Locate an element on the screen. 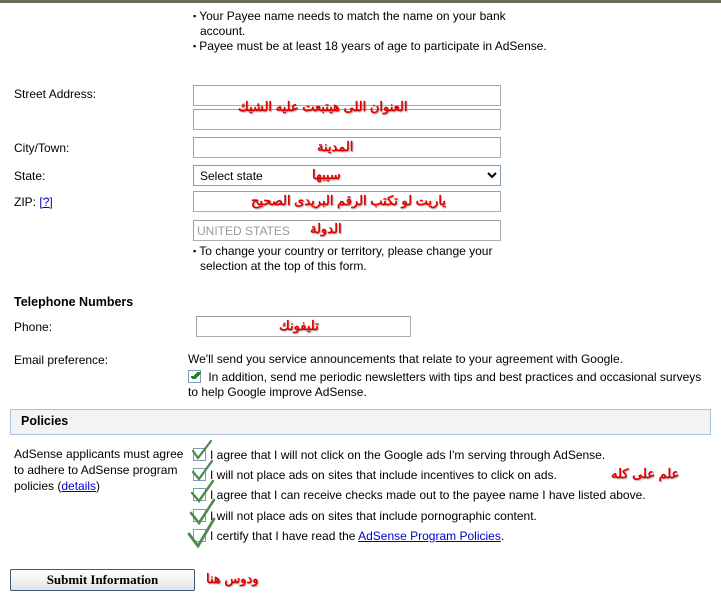 This screenshot has height=597, width=721. state-label: State: is located at coordinates (30, 176).